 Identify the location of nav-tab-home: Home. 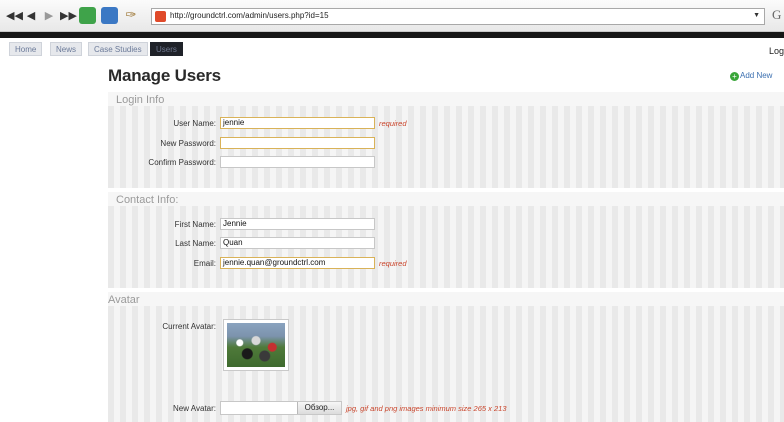
(26, 49).